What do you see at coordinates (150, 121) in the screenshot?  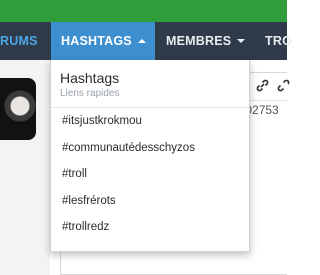 I see `hashtag-link: #itsjustkrokmou` at bounding box center [150, 121].